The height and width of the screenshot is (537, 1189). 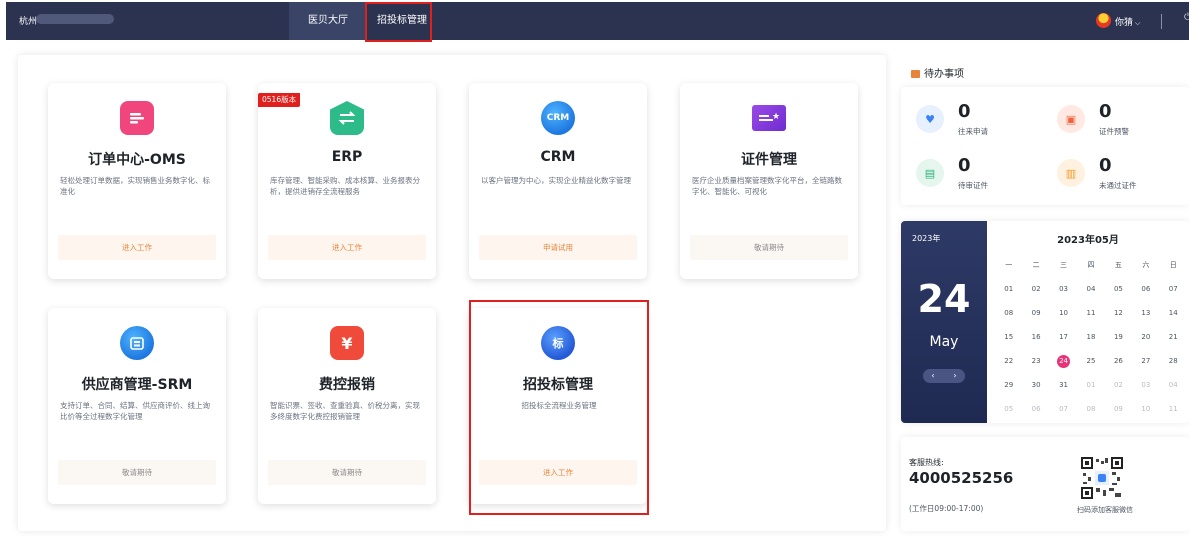 I want to click on todo-item-rejected-certificate: ▥ 0 未通过证件, so click(x=1112, y=174).